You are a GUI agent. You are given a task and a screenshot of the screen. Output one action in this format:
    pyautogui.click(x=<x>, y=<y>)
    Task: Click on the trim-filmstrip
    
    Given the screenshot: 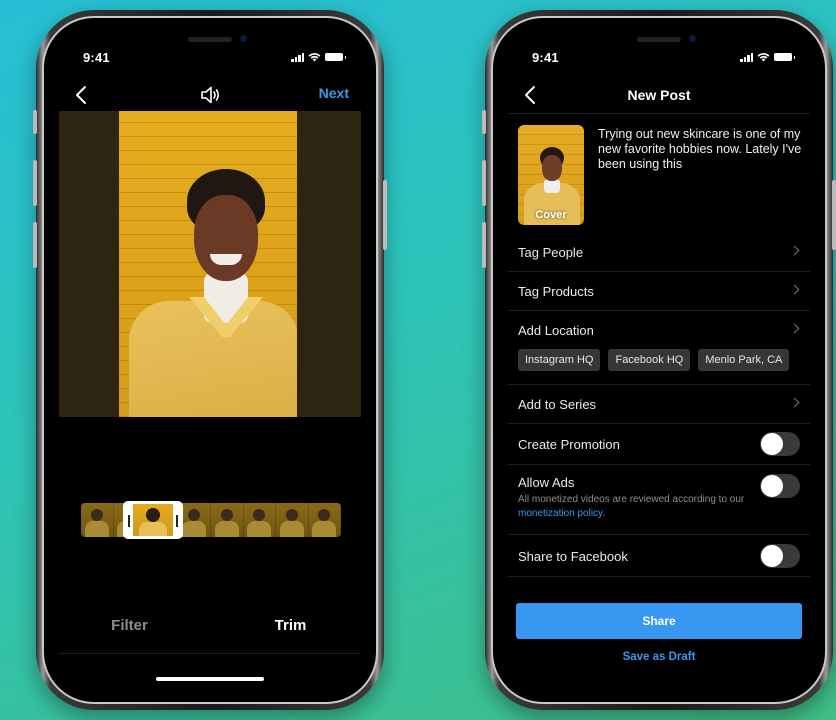 What is the action you would take?
    pyautogui.click(x=211, y=520)
    